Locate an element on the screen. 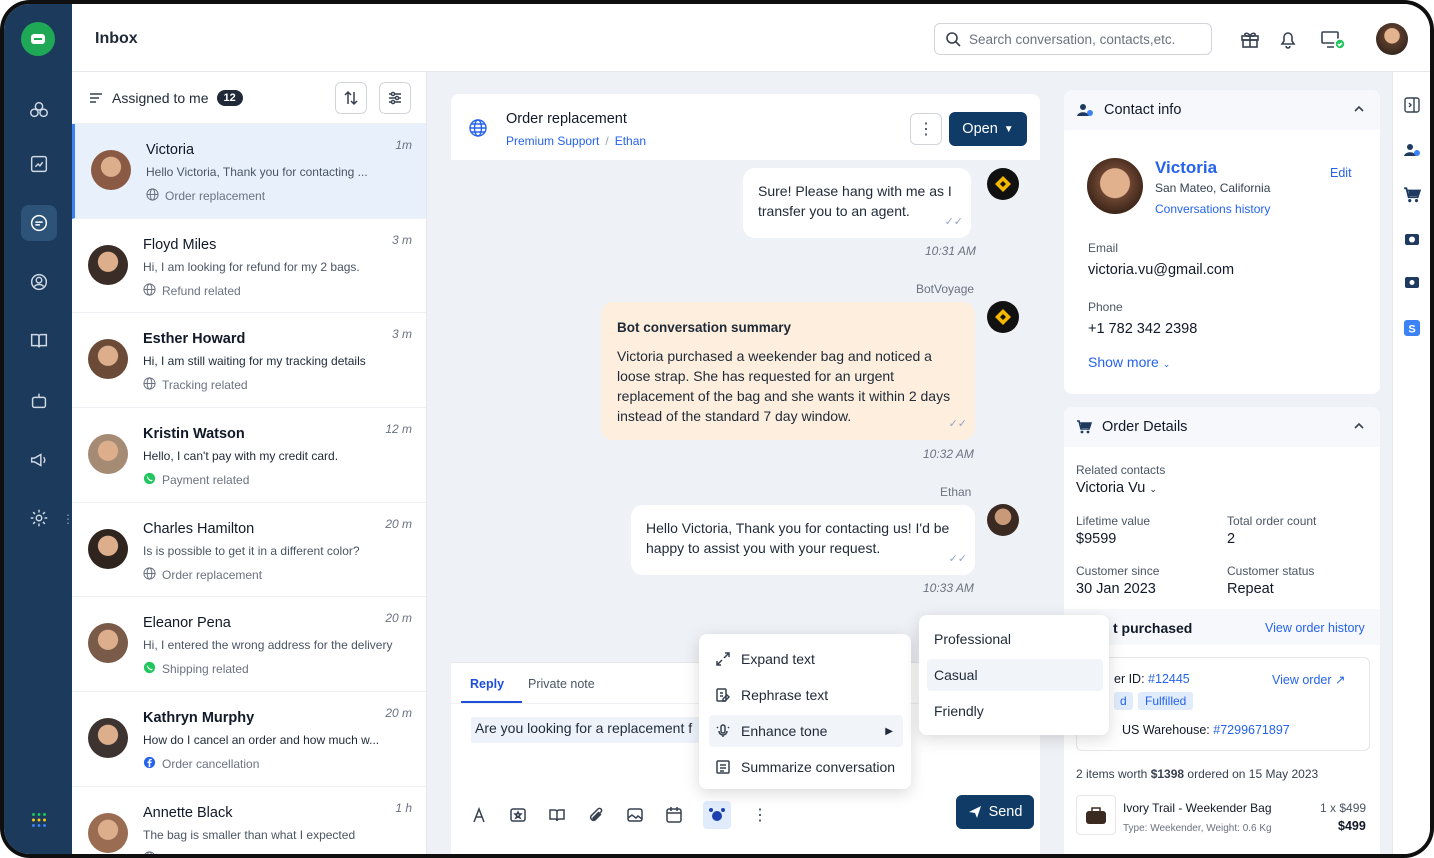 This screenshot has height=858, width=1434. conversations-history-link: Conversations history is located at coordinates (1212, 209).